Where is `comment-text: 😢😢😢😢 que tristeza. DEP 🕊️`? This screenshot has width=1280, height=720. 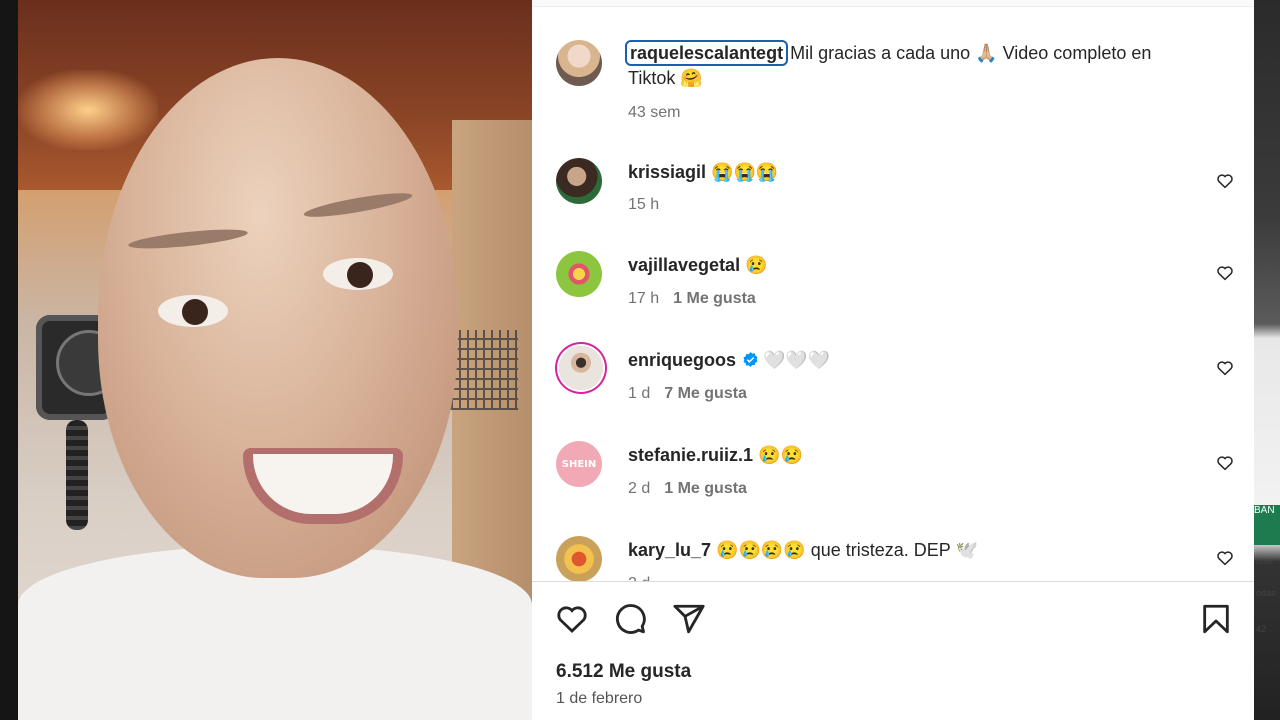 comment-text: 😢😢😢😢 que tristeza. DEP 🕊️ is located at coordinates (847, 550).